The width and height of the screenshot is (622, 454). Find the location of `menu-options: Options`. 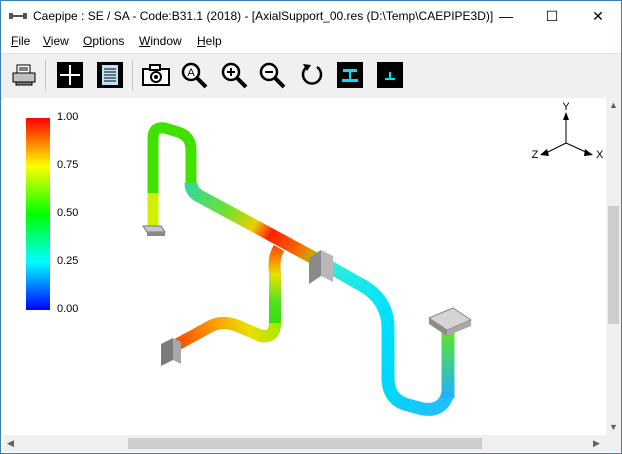

menu-options: Options is located at coordinates (103, 41).